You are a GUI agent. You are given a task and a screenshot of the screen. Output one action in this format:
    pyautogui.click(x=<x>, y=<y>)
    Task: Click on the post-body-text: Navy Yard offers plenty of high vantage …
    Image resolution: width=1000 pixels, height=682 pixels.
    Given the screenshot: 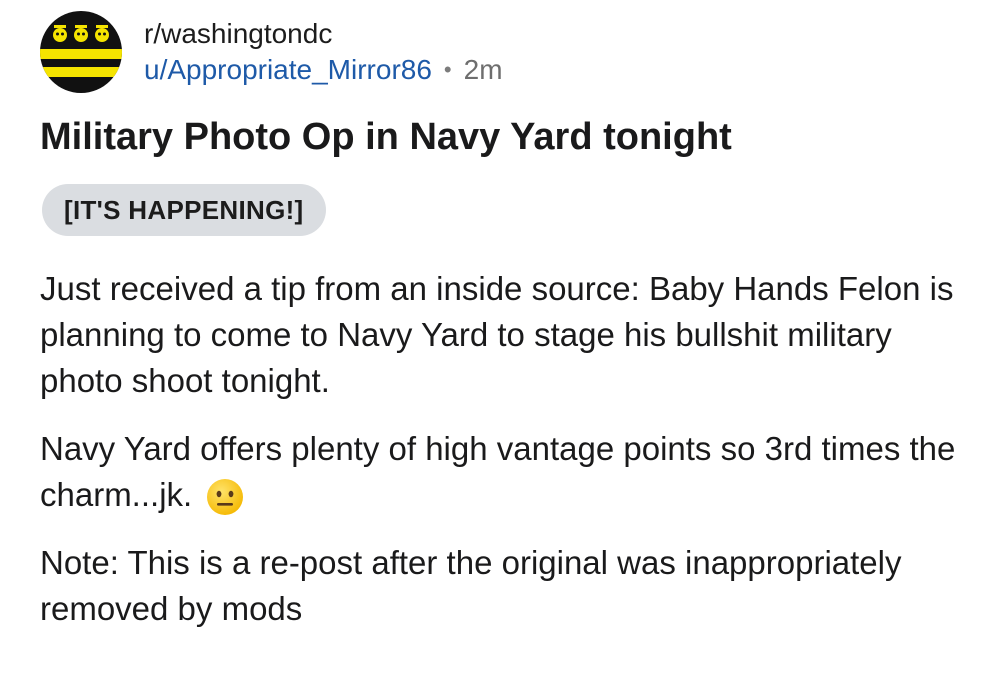 What is the action you would take?
    pyautogui.click(x=498, y=471)
    